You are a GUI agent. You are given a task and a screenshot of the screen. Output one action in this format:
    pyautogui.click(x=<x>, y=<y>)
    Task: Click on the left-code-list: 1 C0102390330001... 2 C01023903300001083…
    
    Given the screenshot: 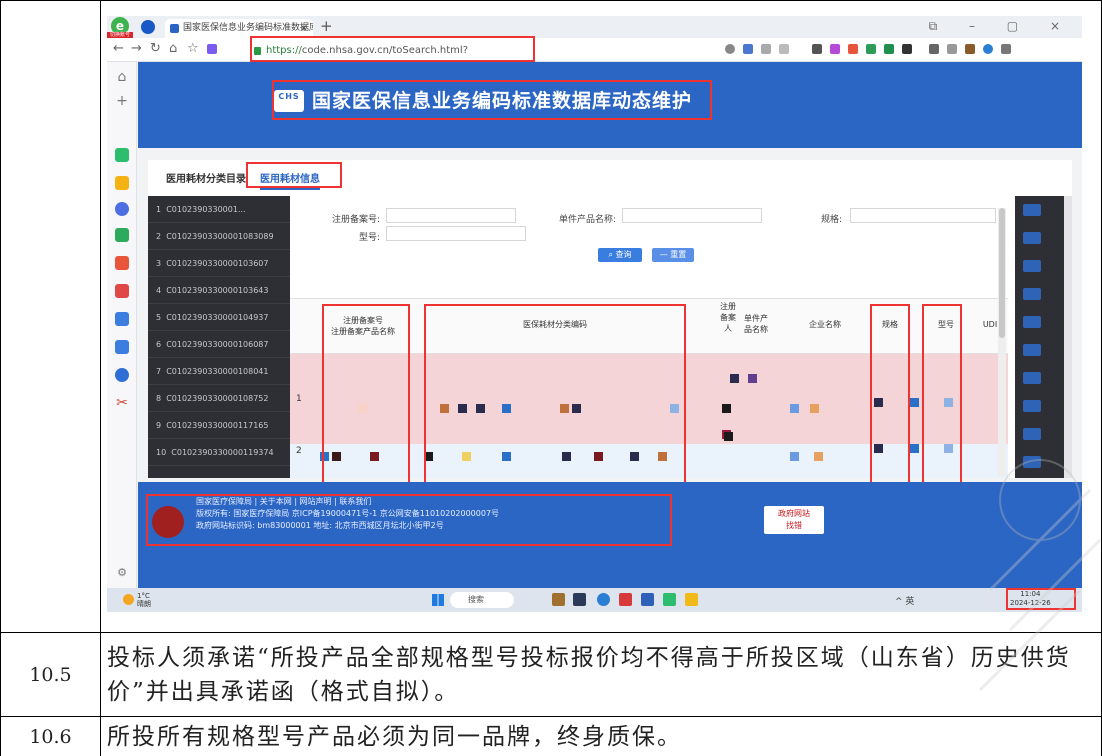 What is the action you would take?
    pyautogui.click(x=219, y=337)
    